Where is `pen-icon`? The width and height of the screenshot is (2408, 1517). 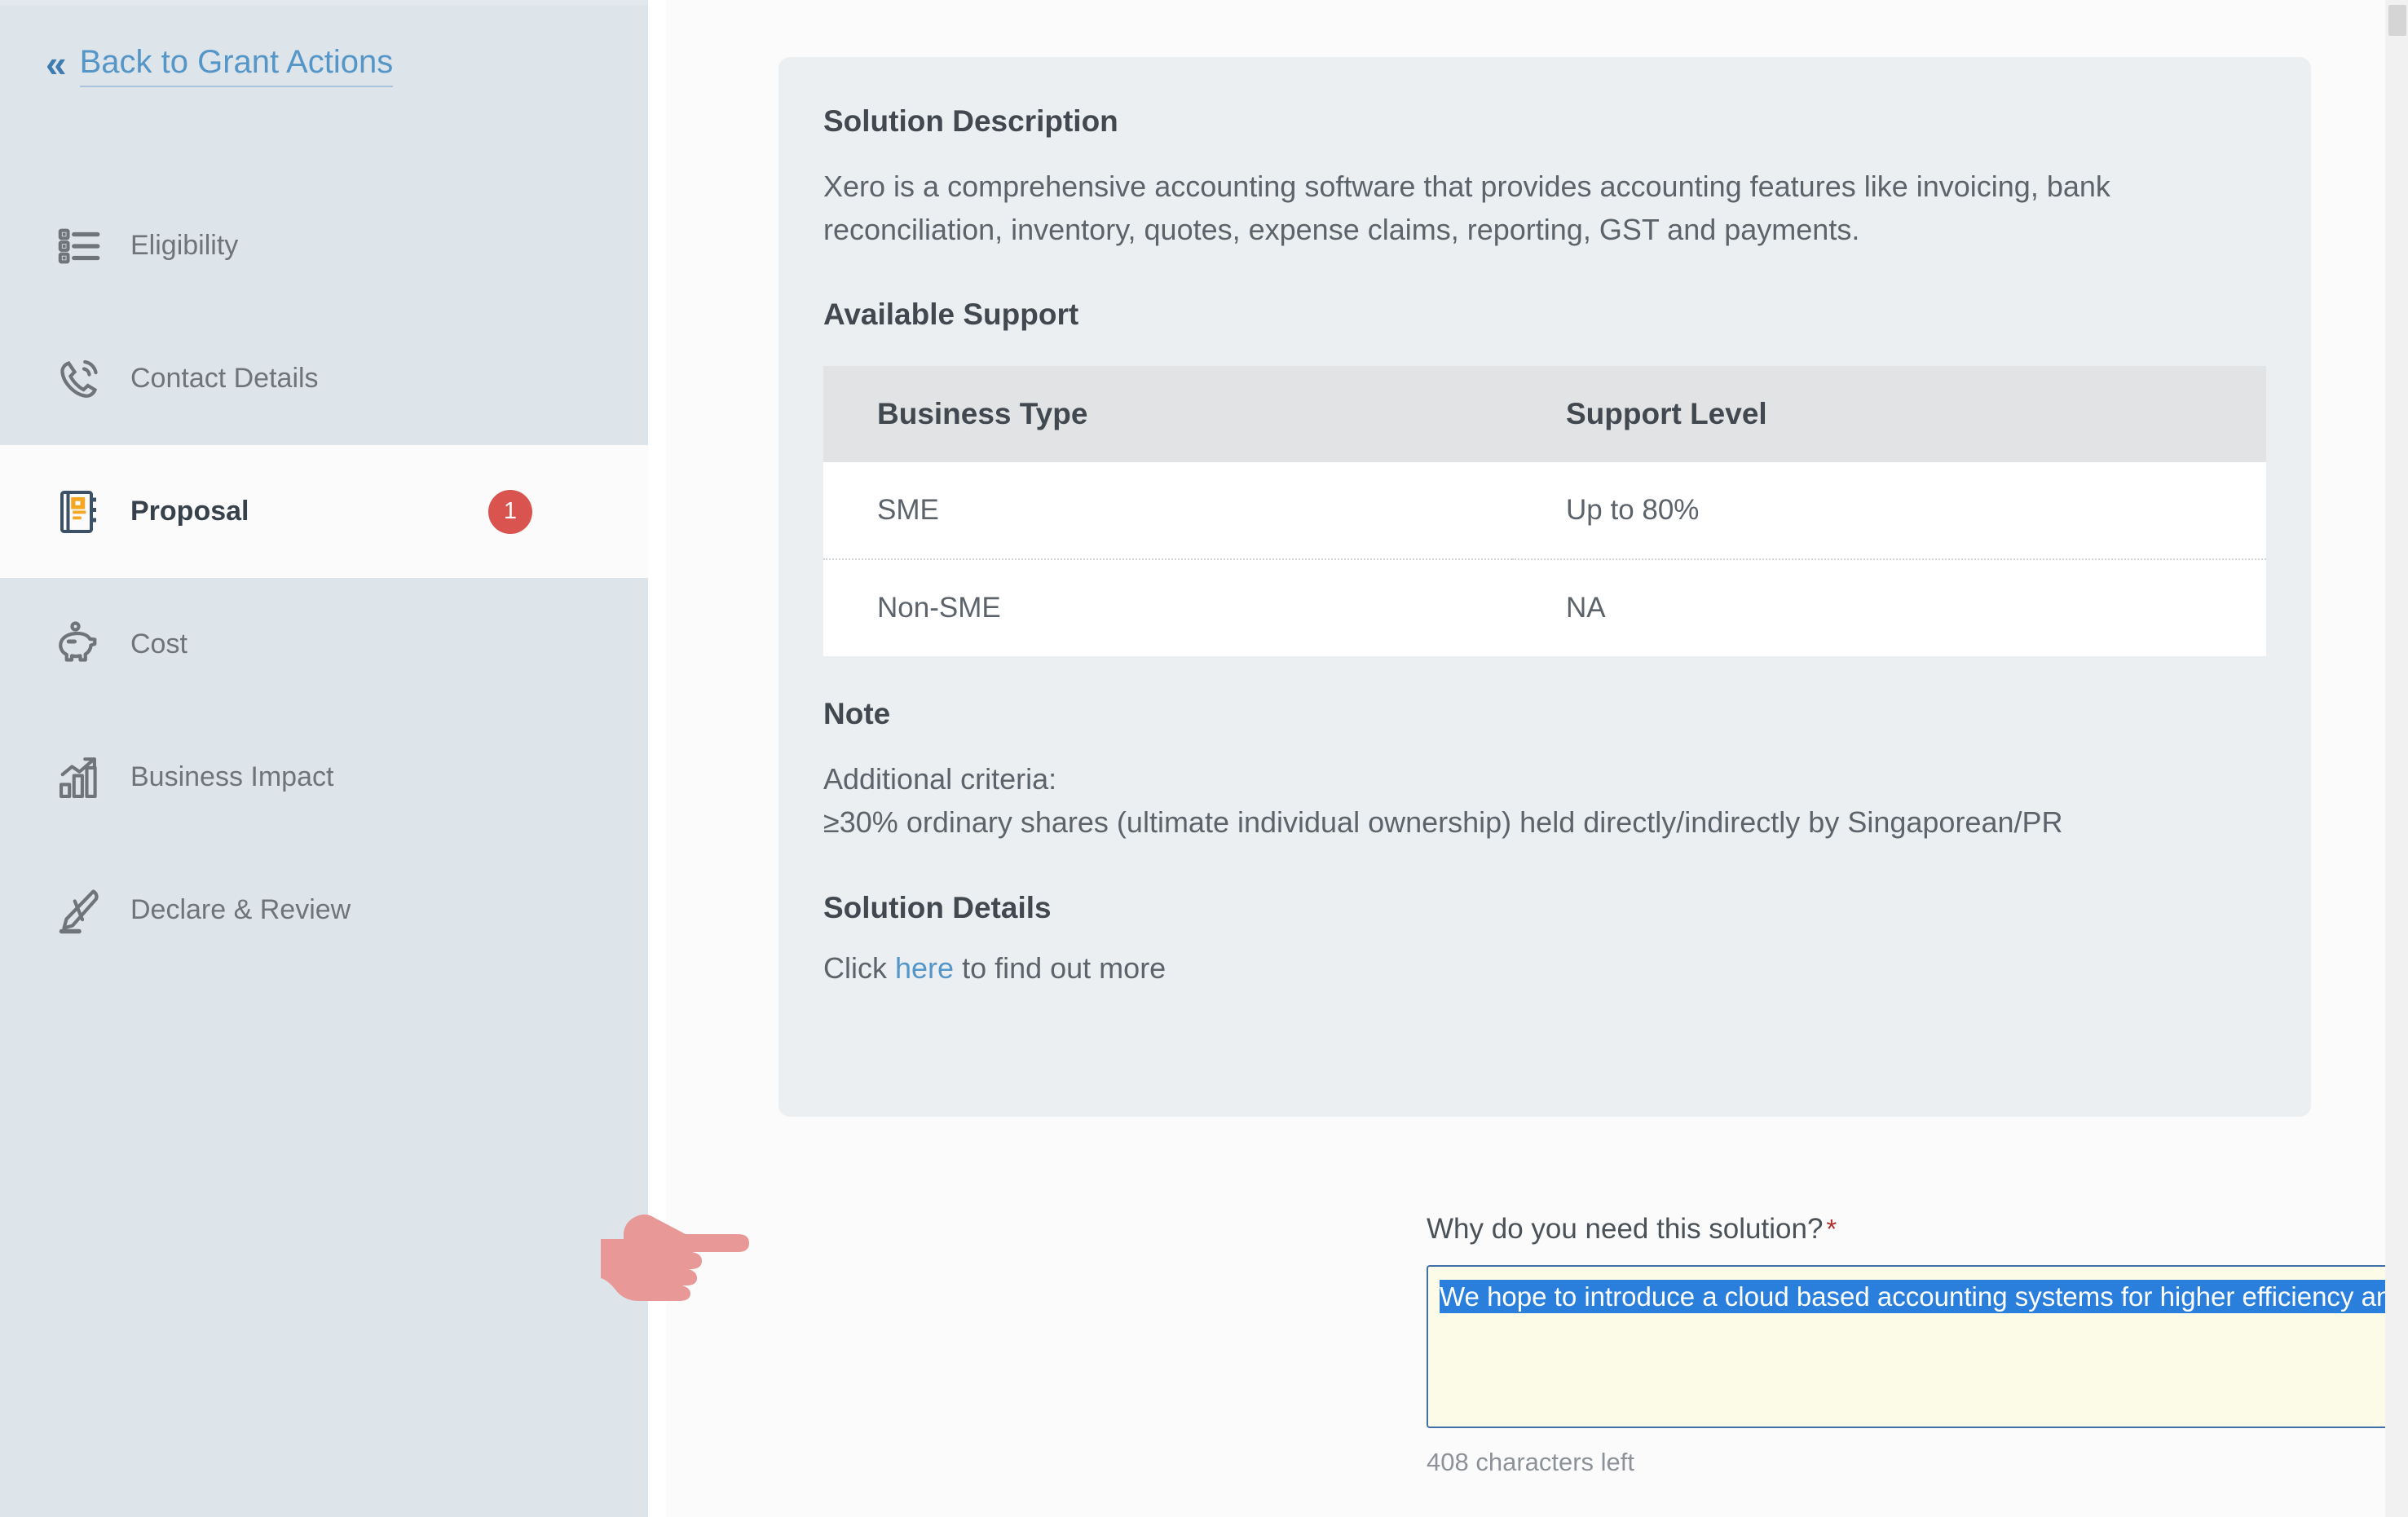
pen-icon is located at coordinates (80, 910).